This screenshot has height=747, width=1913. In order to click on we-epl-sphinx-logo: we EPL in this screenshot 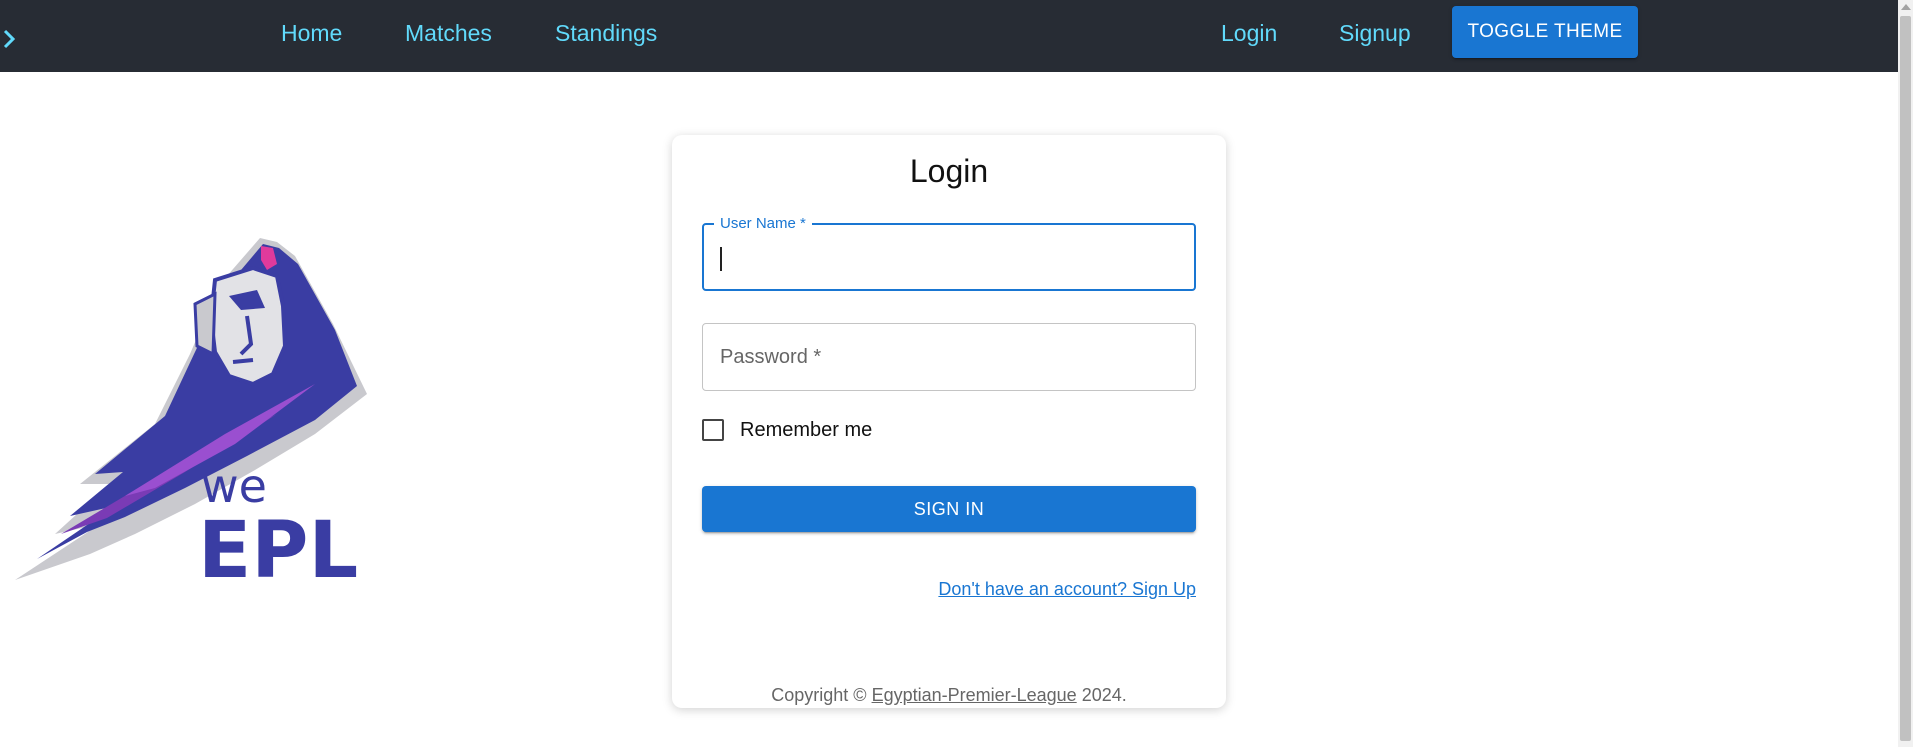, I will do `click(191, 409)`.